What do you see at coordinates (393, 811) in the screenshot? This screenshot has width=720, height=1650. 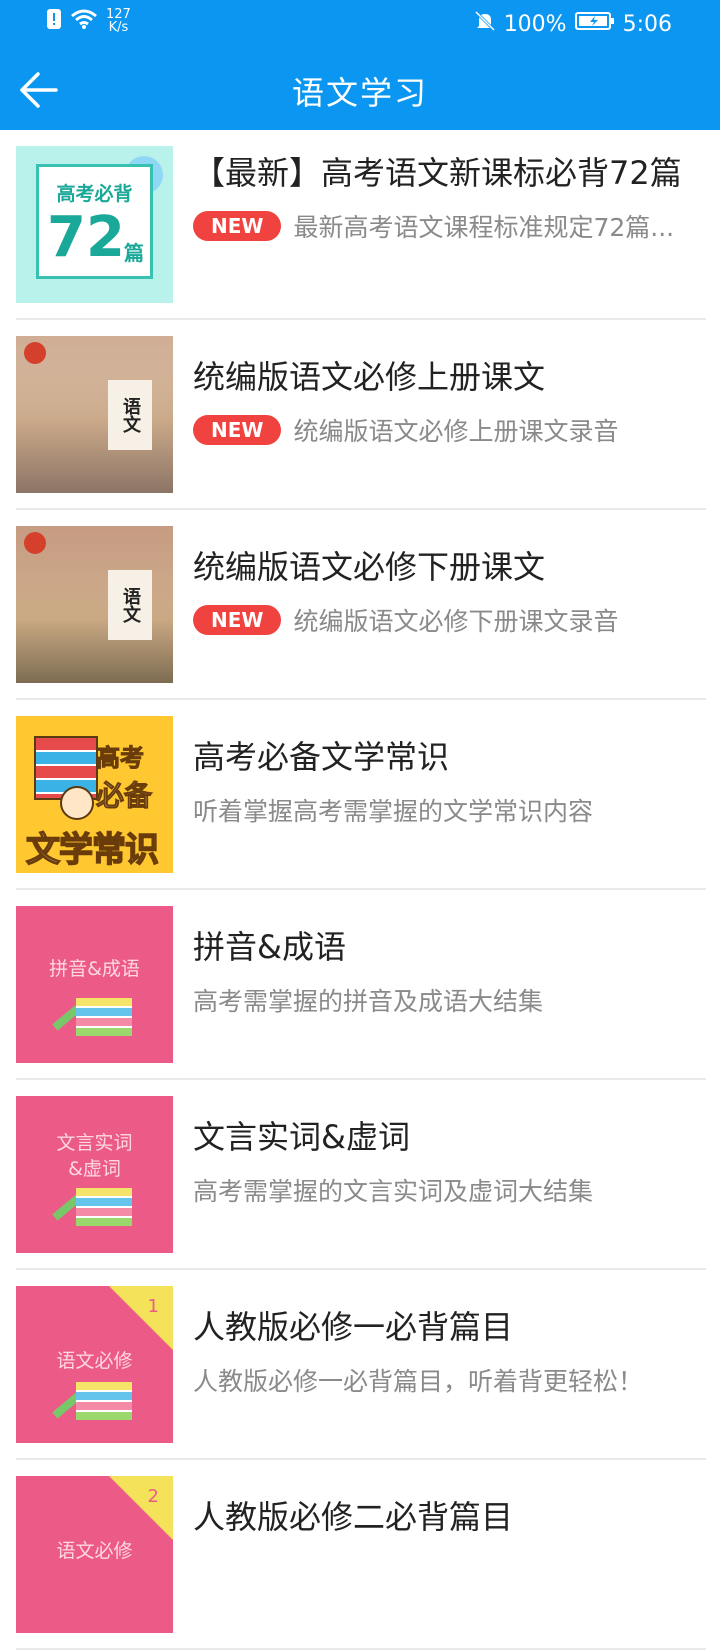 I see `item-description: 听着掌握高考需掌握的文学常识内容` at bounding box center [393, 811].